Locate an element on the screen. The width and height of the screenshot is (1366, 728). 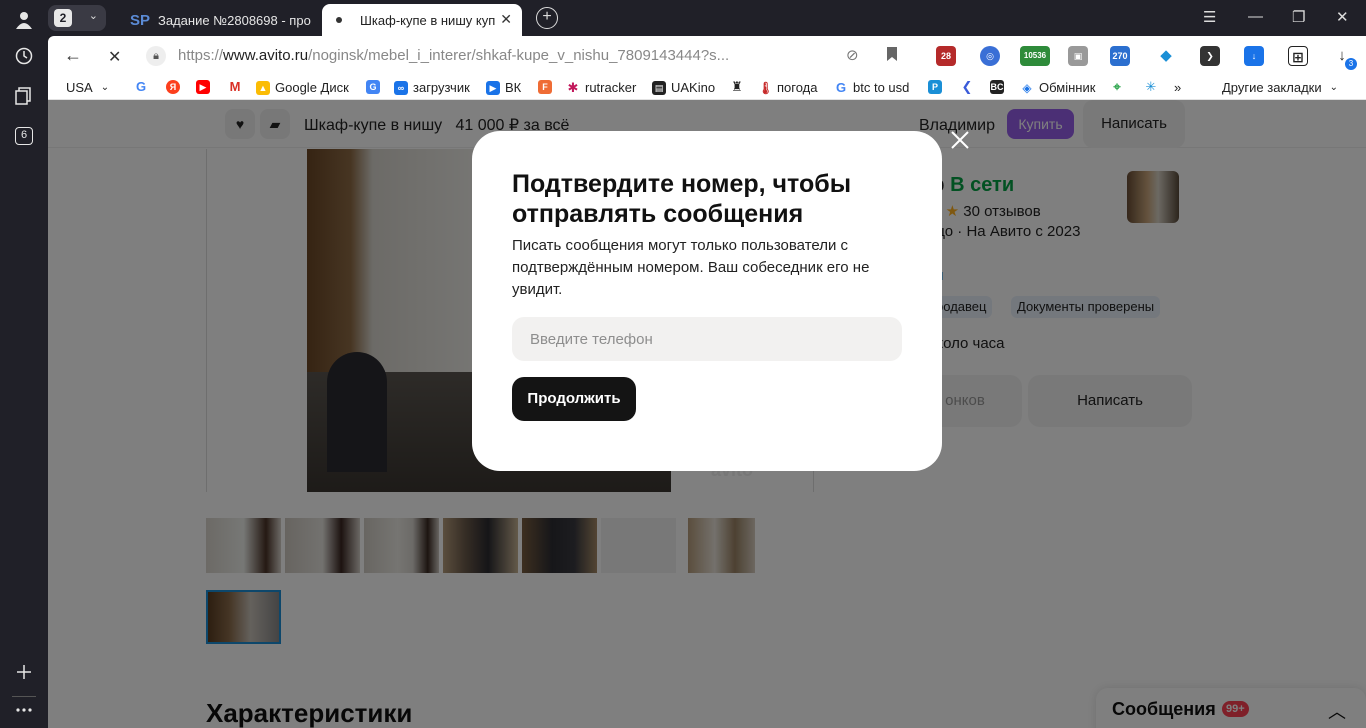
workspace-badge: 6 is located at coordinates (24, 136).